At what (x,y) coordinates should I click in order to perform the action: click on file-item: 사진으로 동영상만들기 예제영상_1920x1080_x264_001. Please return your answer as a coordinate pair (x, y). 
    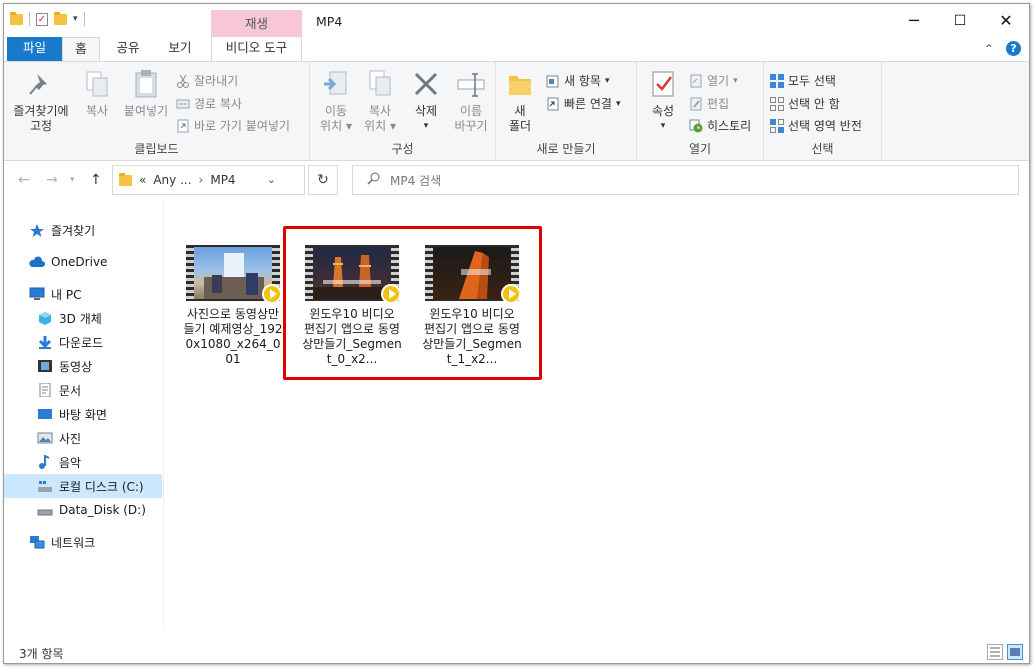
    Looking at the image, I should click on (233, 306).